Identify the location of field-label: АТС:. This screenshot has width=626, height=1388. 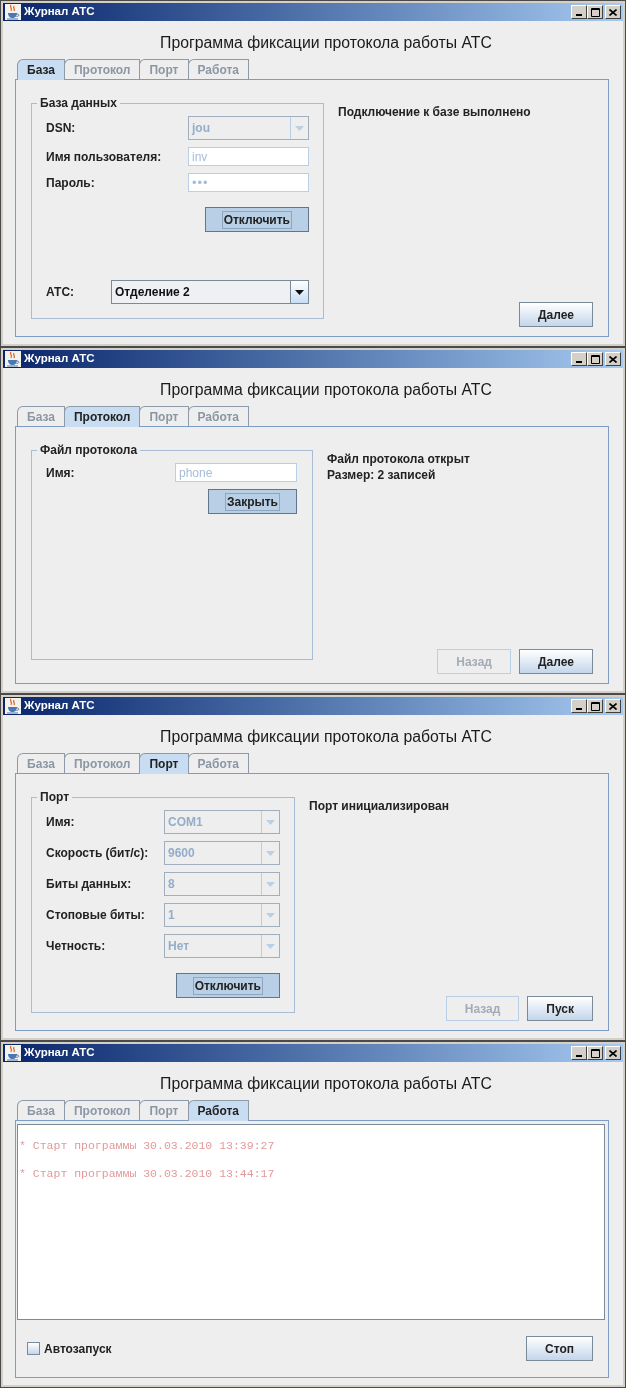
(61, 292).